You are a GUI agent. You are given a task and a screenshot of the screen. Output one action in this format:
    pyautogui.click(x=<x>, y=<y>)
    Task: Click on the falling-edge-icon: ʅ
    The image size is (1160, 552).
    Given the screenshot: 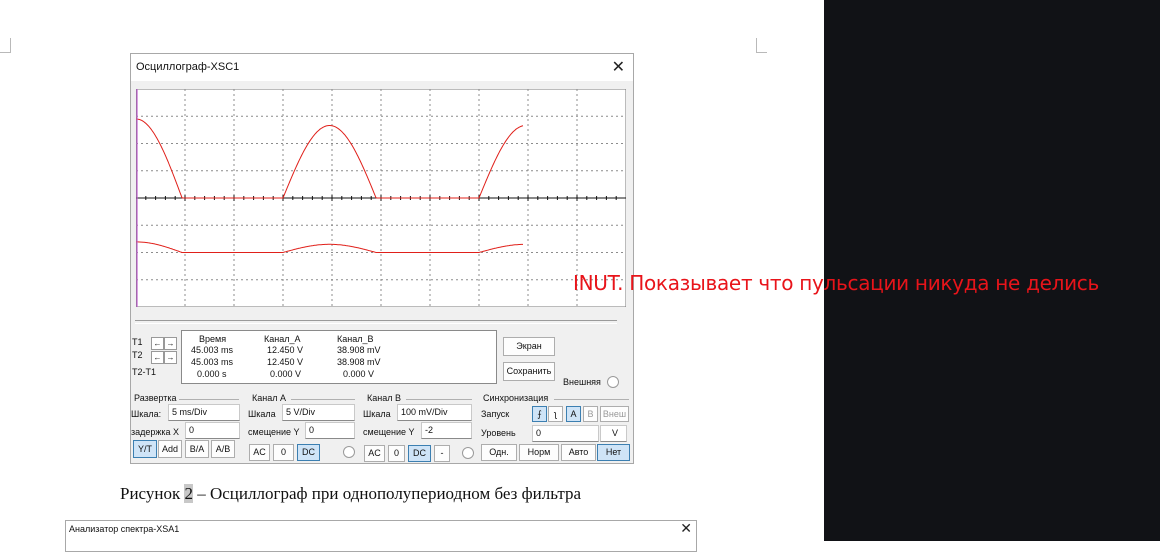 What is the action you would take?
    pyautogui.click(x=555, y=414)
    